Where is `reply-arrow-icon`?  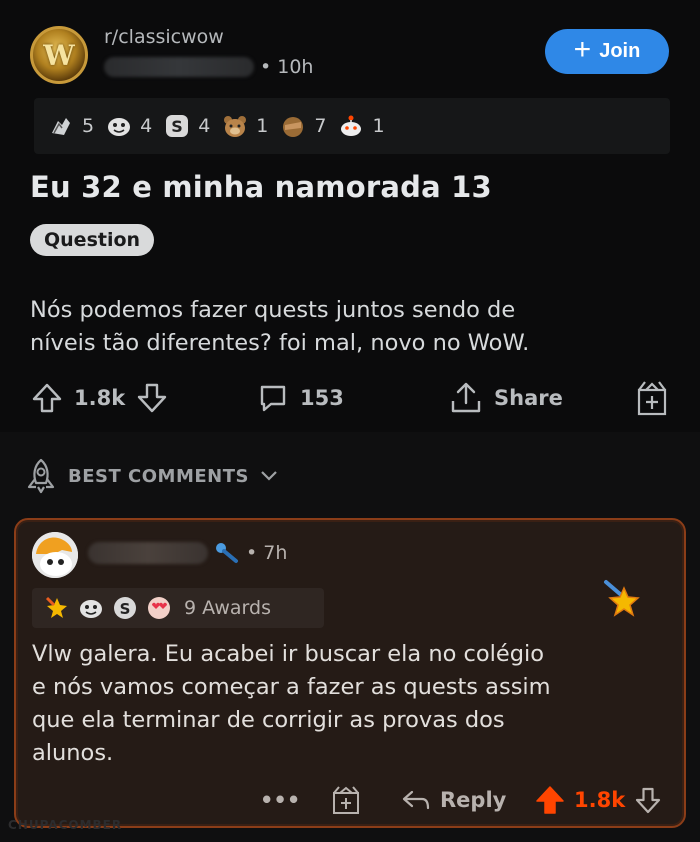 reply-arrow-icon is located at coordinates (416, 800).